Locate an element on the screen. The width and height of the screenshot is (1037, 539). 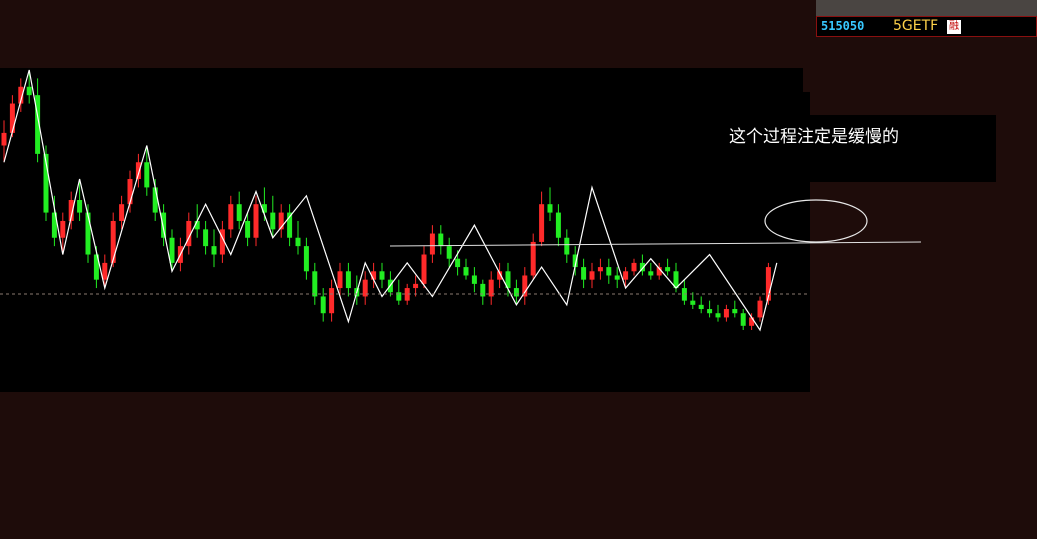
annotation-box: 这个过程注定是缓慢的 is located at coordinates (855, 148).